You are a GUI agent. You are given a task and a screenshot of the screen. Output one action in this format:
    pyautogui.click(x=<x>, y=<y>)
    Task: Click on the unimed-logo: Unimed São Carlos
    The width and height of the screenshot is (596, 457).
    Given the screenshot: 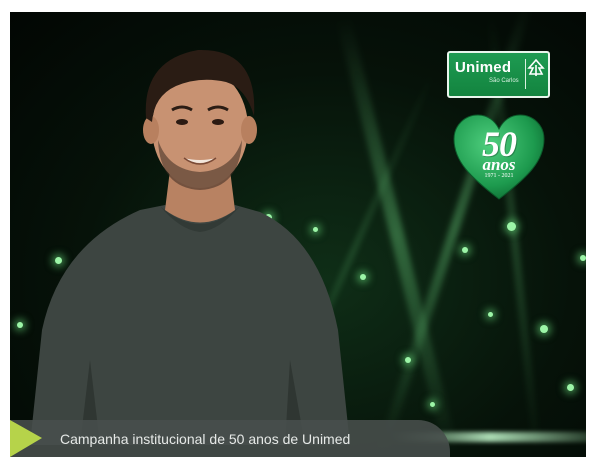 What is the action you would take?
    pyautogui.click(x=498, y=74)
    